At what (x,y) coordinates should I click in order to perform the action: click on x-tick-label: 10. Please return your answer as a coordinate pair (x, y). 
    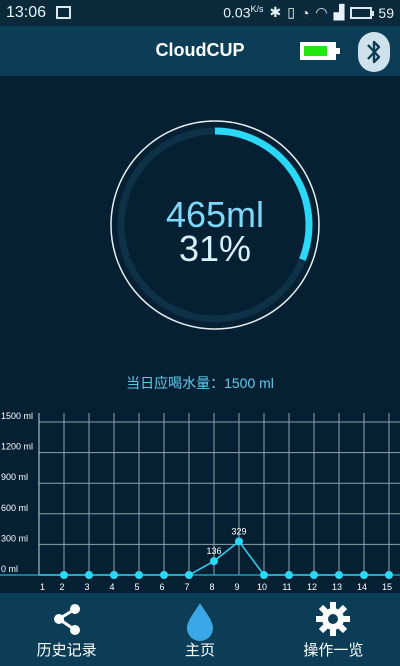
    Looking at the image, I should click on (262, 587).